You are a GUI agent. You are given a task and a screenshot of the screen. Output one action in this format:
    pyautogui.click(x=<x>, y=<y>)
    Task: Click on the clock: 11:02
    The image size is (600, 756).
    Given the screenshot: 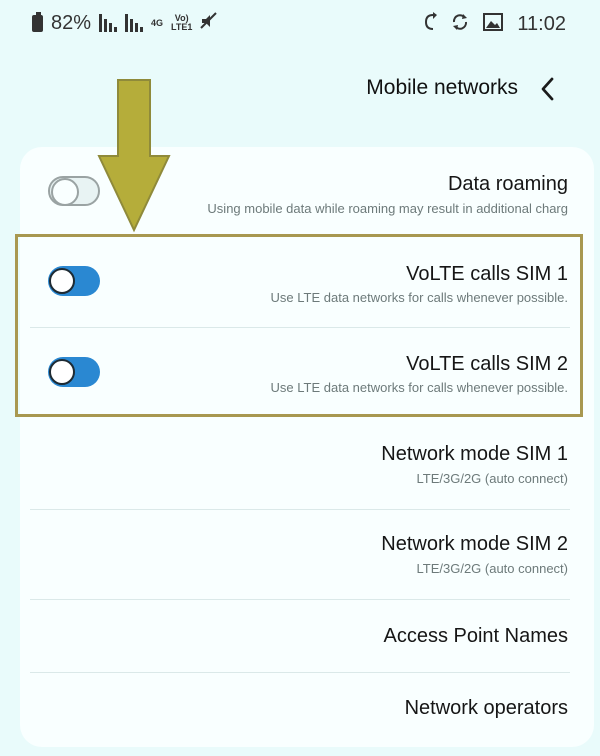 What is the action you would take?
    pyautogui.click(x=541, y=24)
    